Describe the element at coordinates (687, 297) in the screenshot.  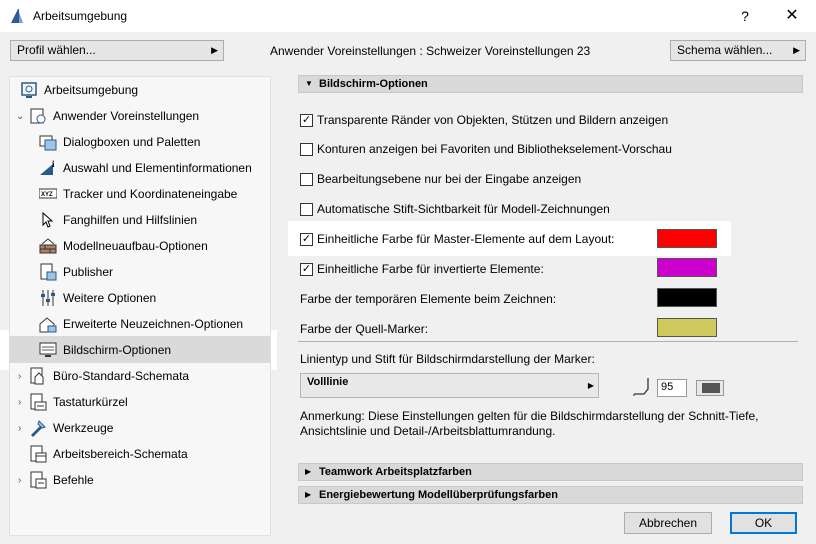
I see `color-swatch-temp` at that location.